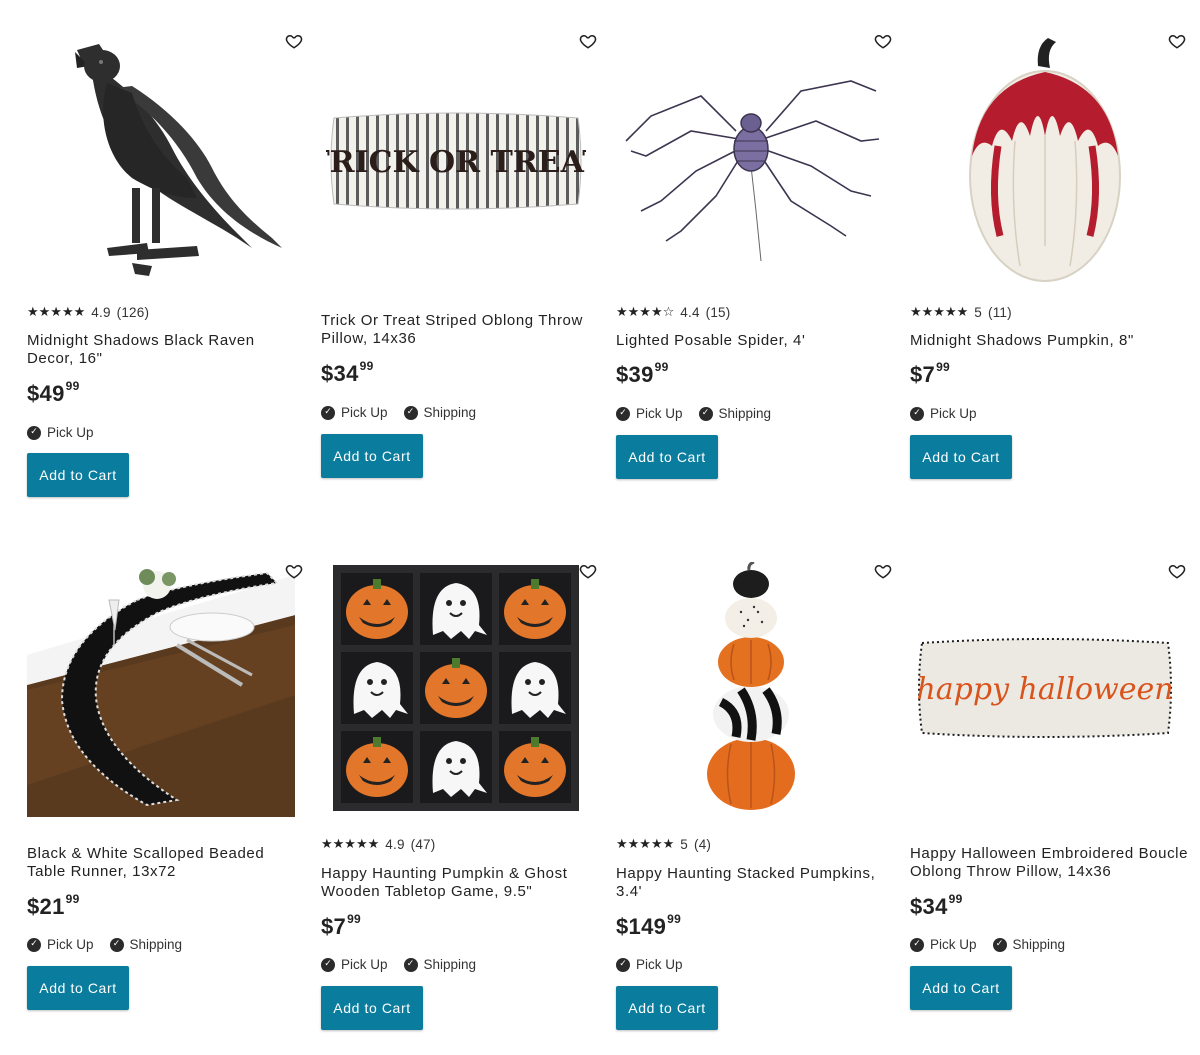 This screenshot has height=1055, width=1200. I want to click on product-price: $3499, so click(936, 906).